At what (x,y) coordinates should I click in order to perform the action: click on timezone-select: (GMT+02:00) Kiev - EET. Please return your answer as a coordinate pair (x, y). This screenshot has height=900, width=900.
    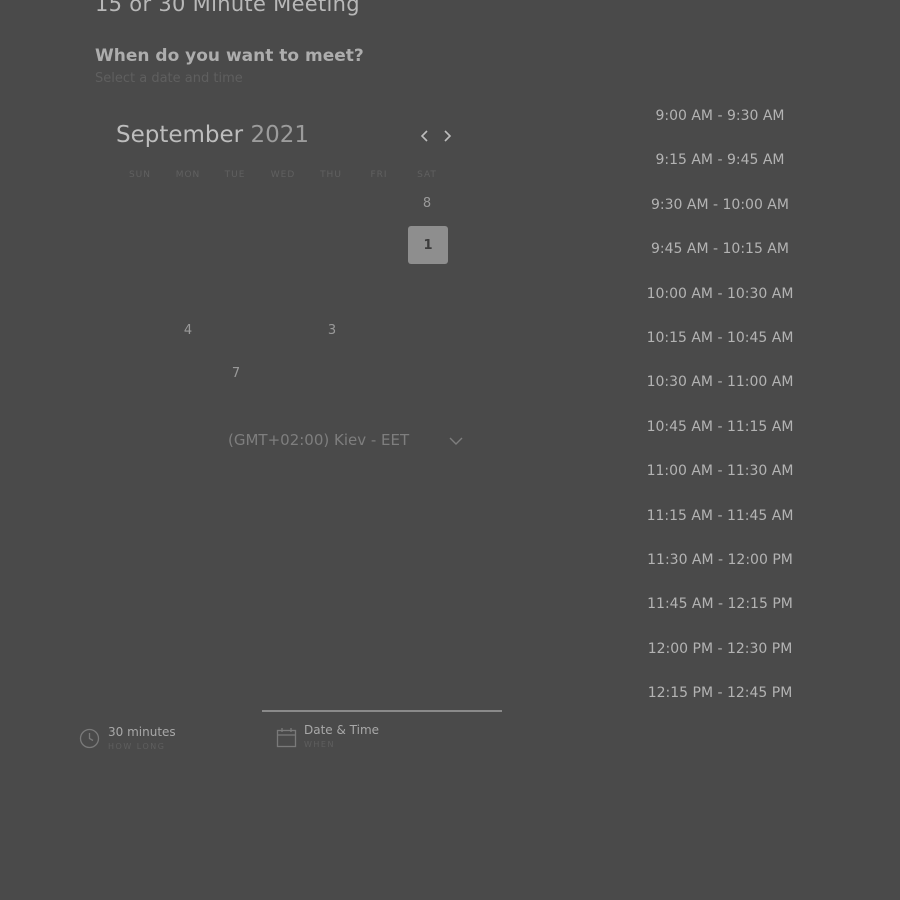
    Looking at the image, I should click on (318, 440).